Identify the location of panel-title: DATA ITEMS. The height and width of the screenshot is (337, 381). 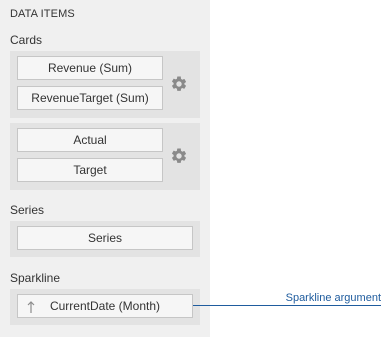
(42, 14).